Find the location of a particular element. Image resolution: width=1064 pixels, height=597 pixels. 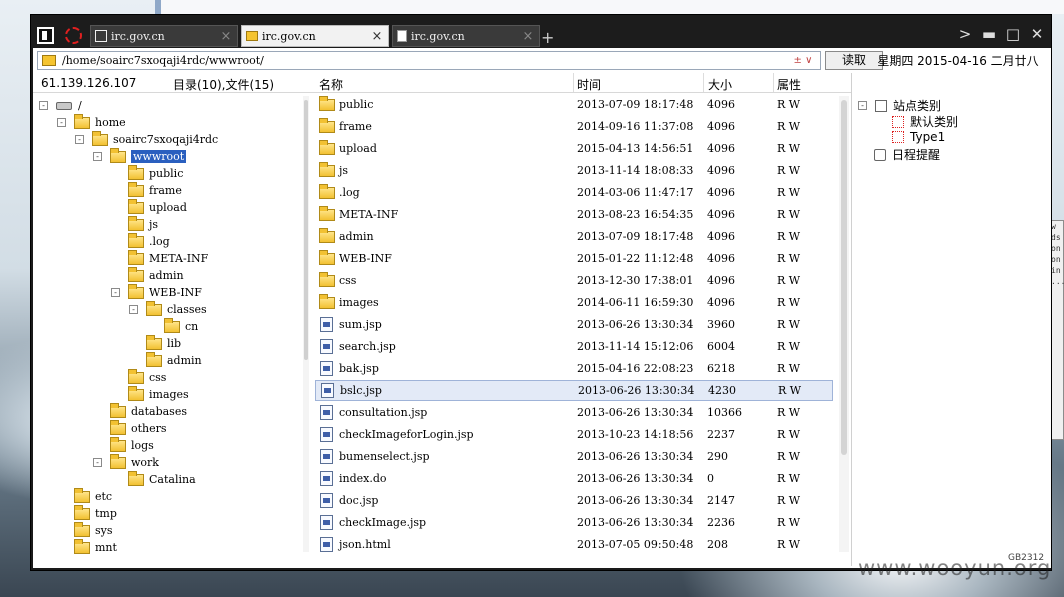

file-row: admin 2013-07-09 18:17:48 4096 R W is located at coordinates (574, 236).